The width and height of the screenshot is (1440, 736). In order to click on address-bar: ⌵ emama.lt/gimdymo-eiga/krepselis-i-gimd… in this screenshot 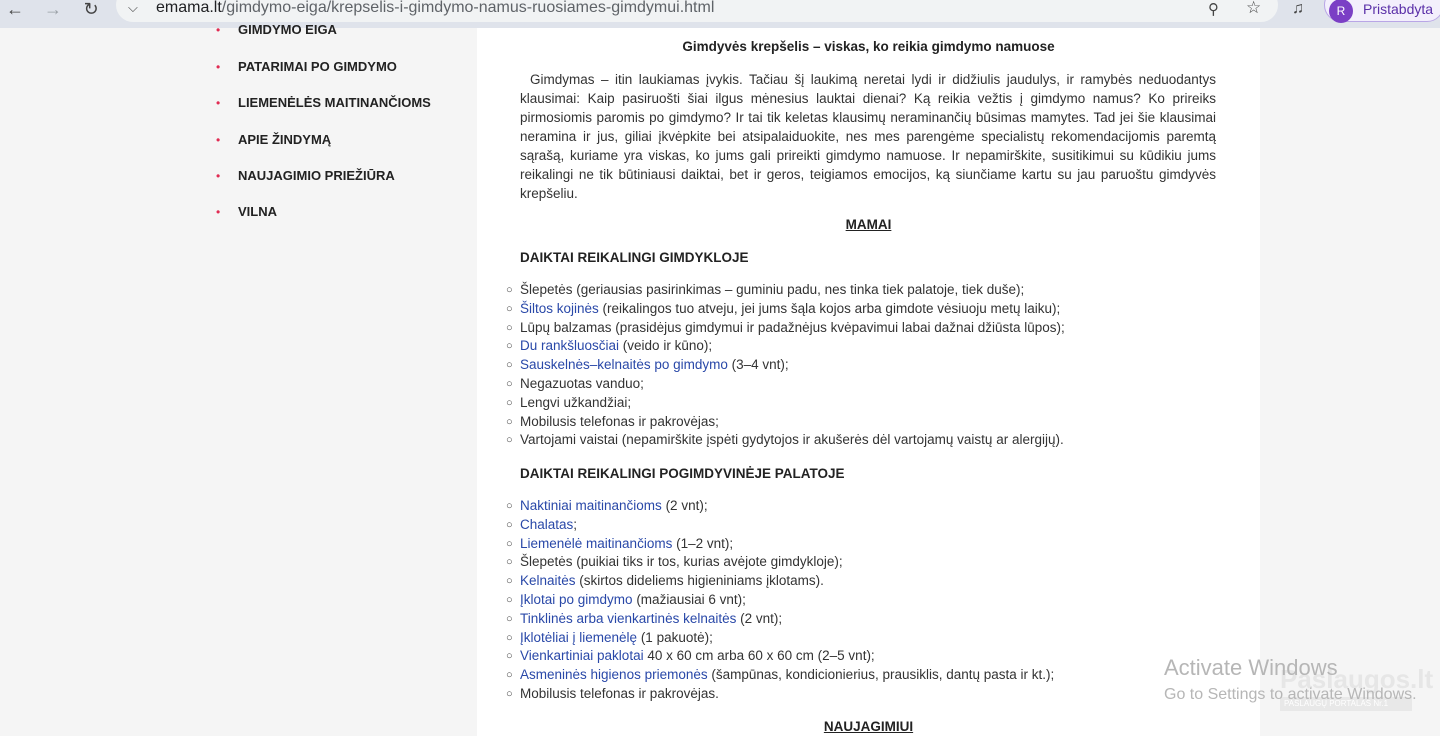, I will do `click(697, 11)`.